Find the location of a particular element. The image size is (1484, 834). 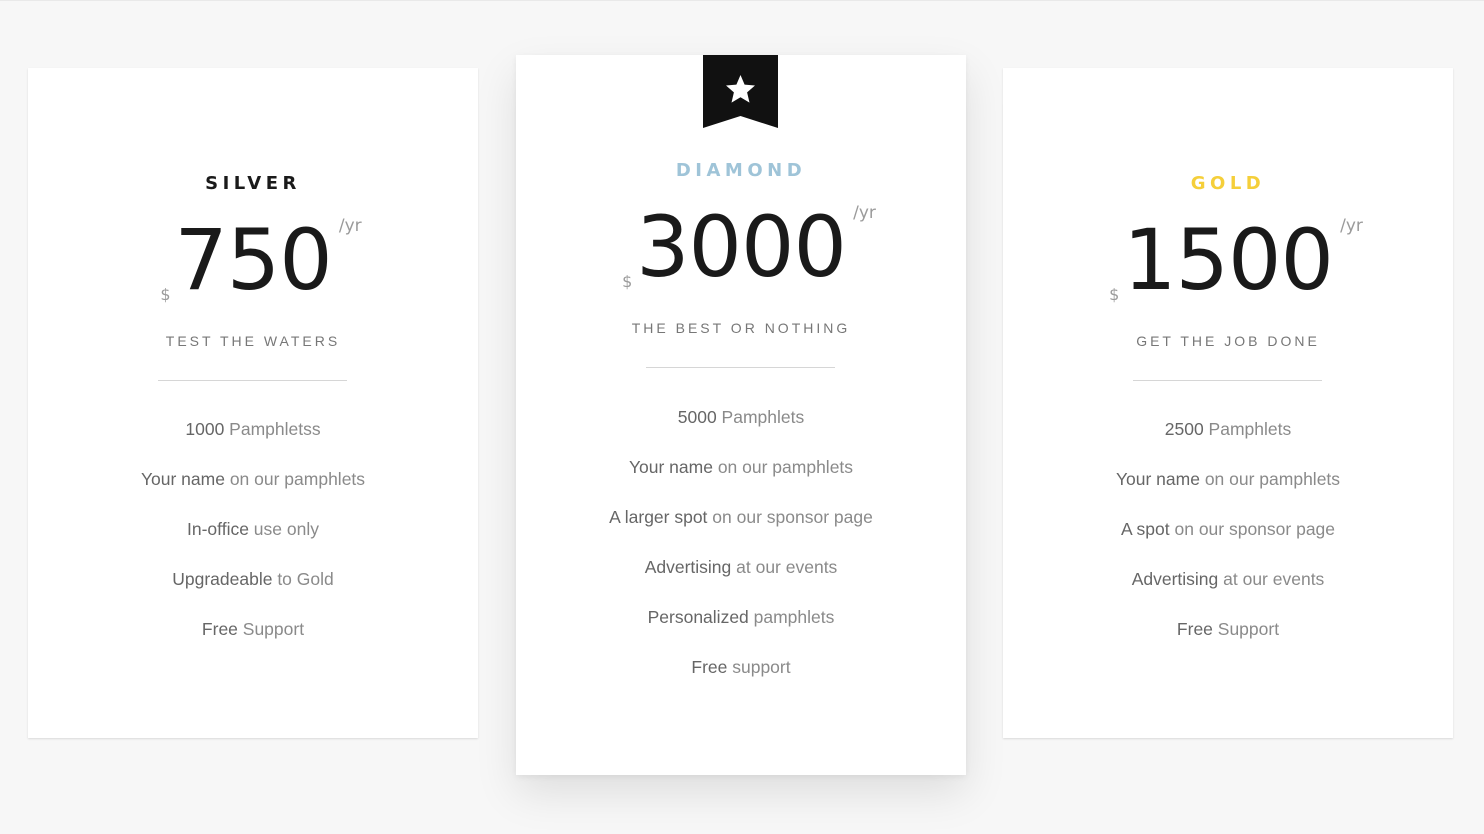

price-block: $ 3000 /yr is located at coordinates (741, 247).